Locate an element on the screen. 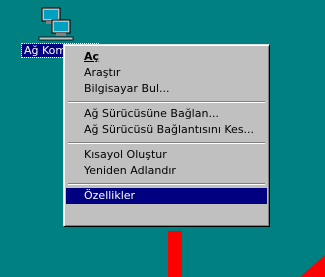  menu-item-create-shortcut: Kısayol Oluştur is located at coordinates (166, 155).